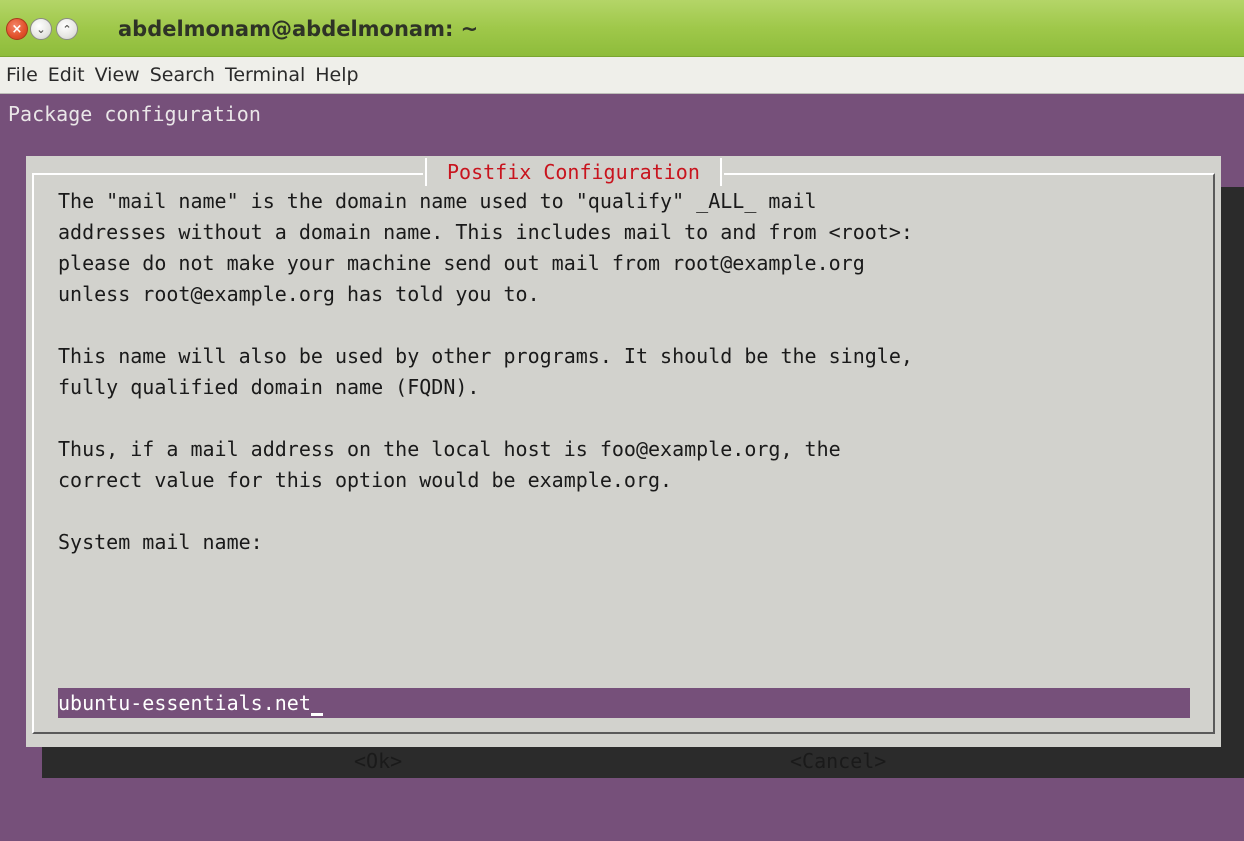 This screenshot has height=841, width=1244. What do you see at coordinates (316, 714) in the screenshot?
I see `text-cursor` at bounding box center [316, 714].